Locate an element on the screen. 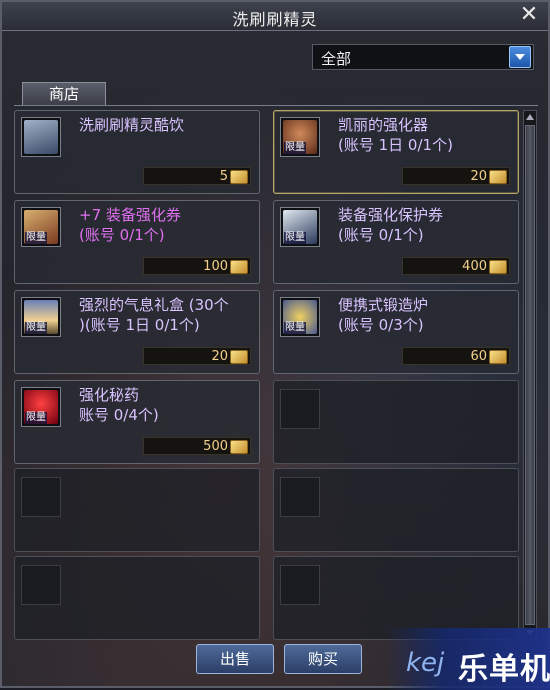 This screenshot has width=550, height=690. item-price: 5 is located at coordinates (223, 176).